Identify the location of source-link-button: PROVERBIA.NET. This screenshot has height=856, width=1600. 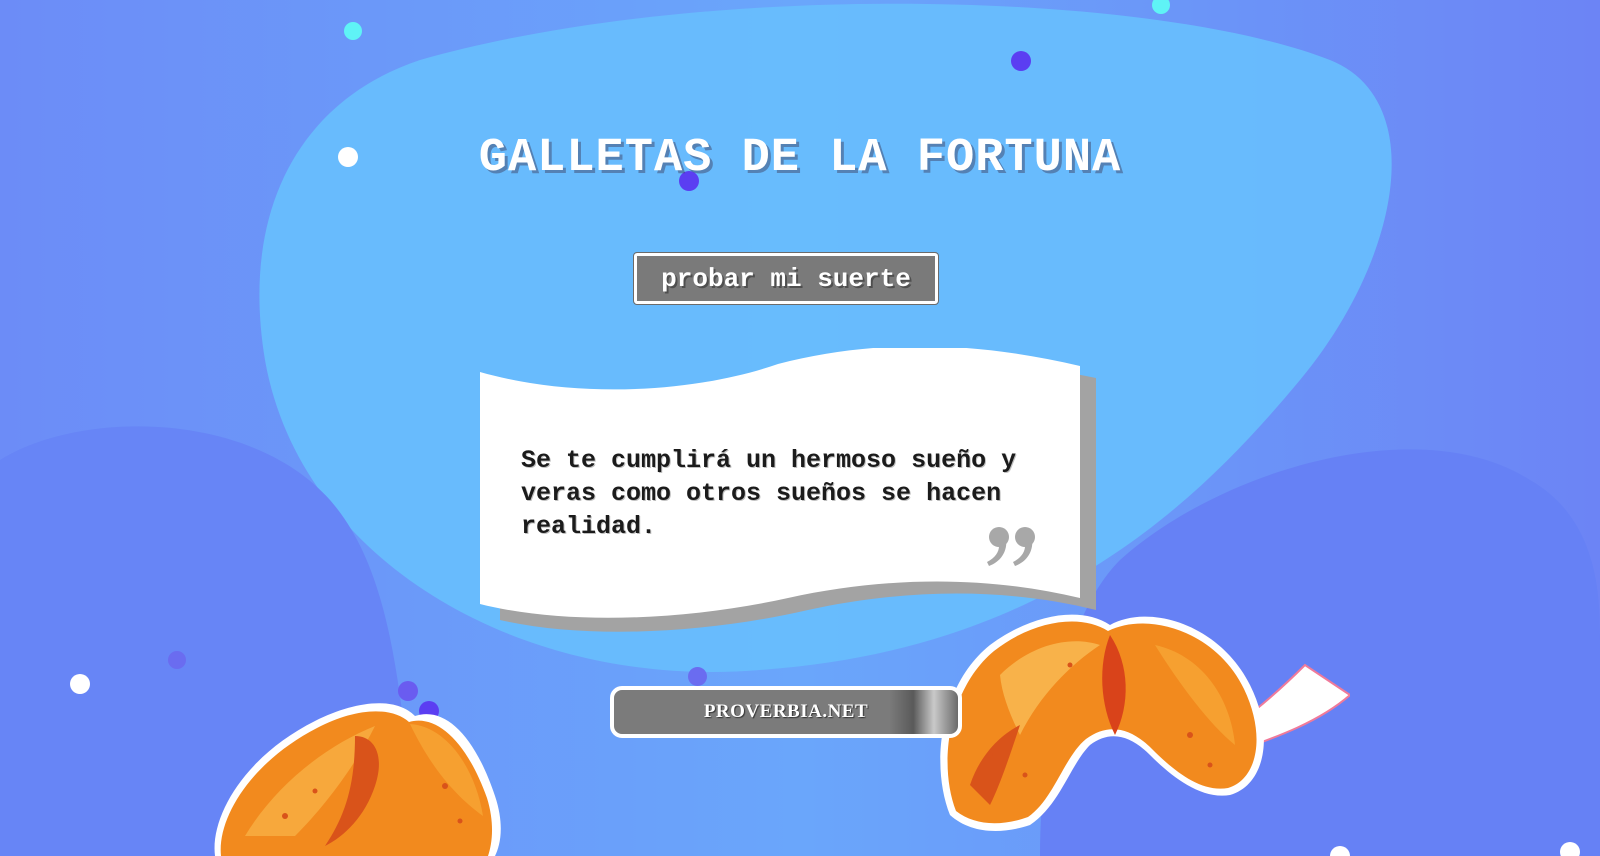
(786, 712).